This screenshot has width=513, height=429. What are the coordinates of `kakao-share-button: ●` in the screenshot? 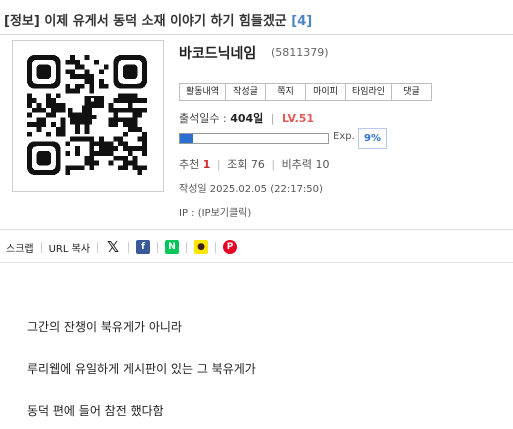 It's located at (201, 247).